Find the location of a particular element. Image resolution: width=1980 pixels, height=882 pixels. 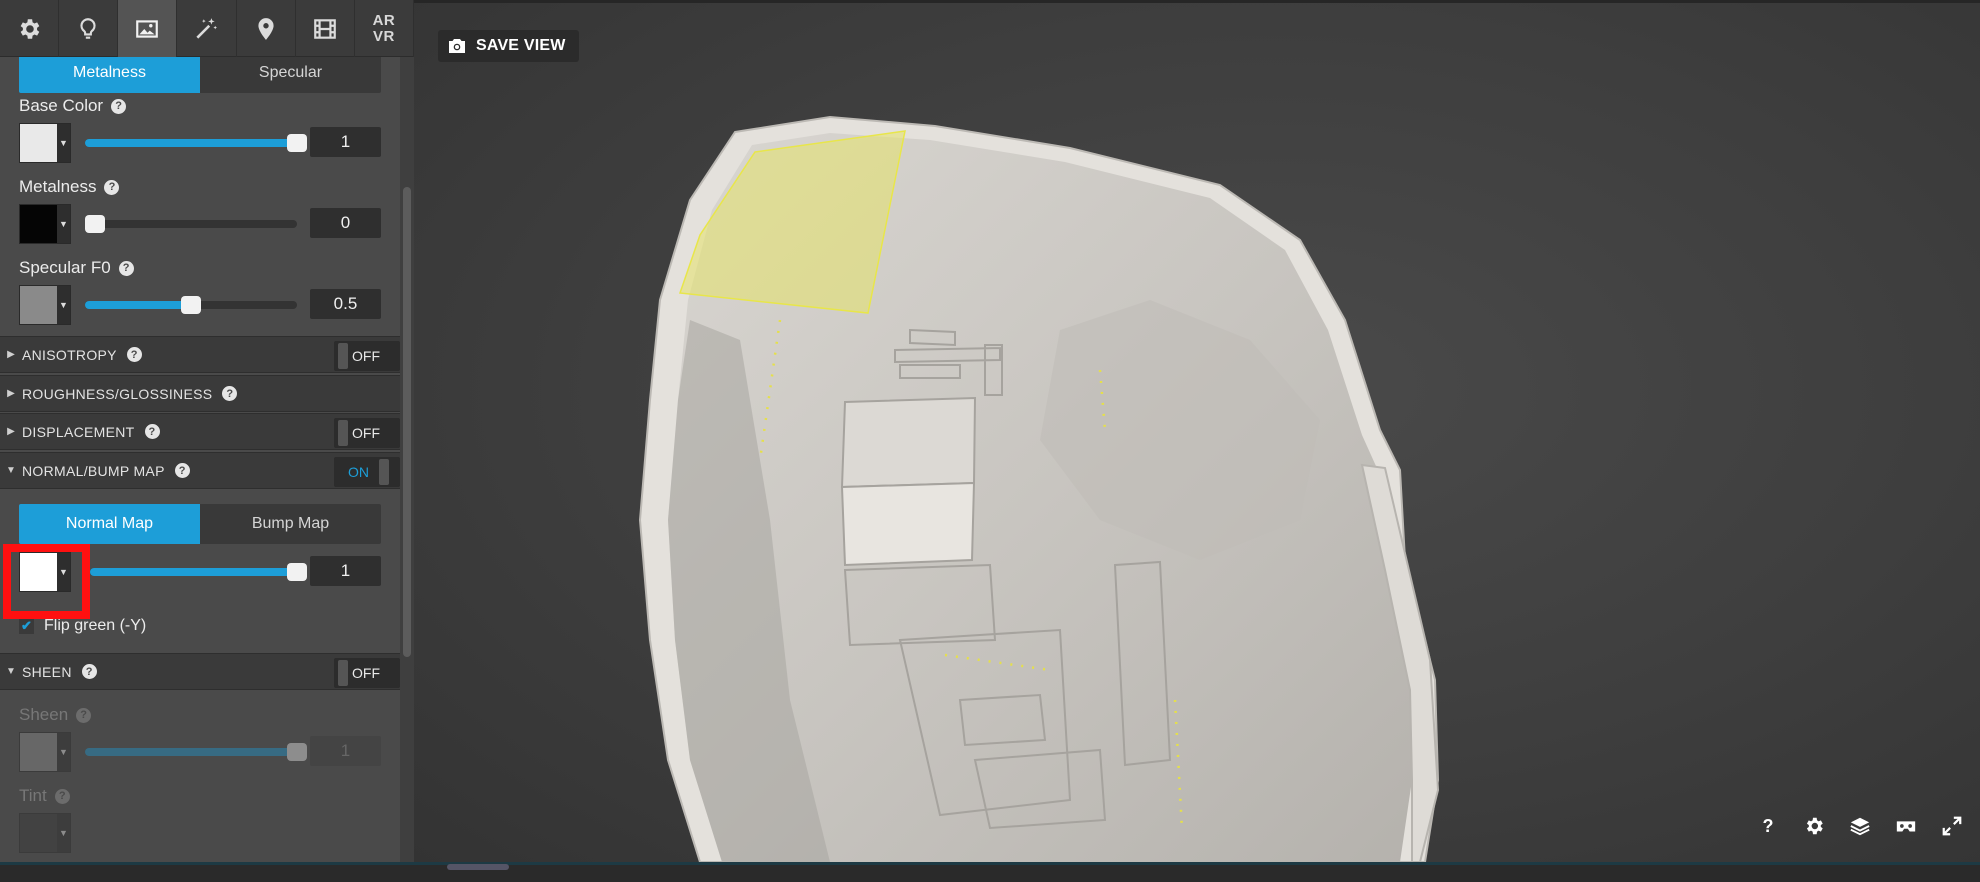

save-view-button: SAVE VIEW is located at coordinates (508, 46).